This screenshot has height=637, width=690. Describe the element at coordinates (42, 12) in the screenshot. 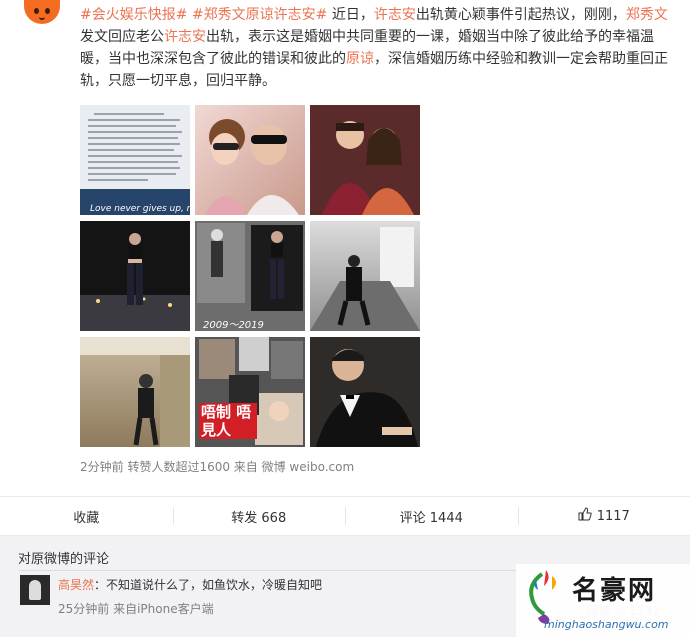

I see `author-avatar` at that location.